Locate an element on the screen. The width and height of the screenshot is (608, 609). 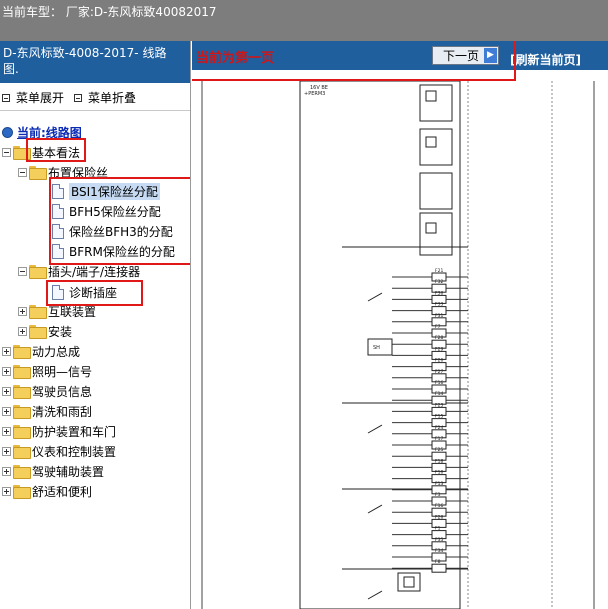
fuse-label: F23 is located at coordinates (439, 405).